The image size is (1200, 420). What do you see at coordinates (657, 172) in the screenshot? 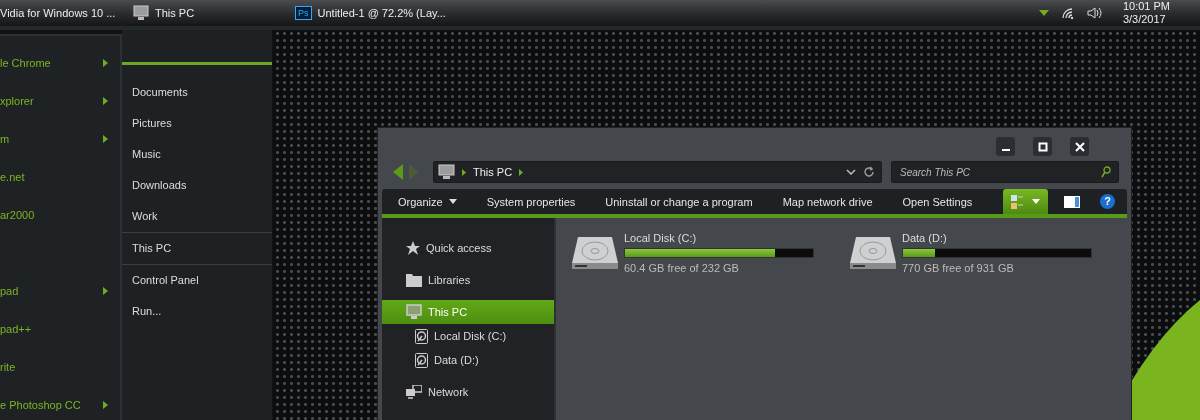
I see `address-bar: This PC` at bounding box center [657, 172].